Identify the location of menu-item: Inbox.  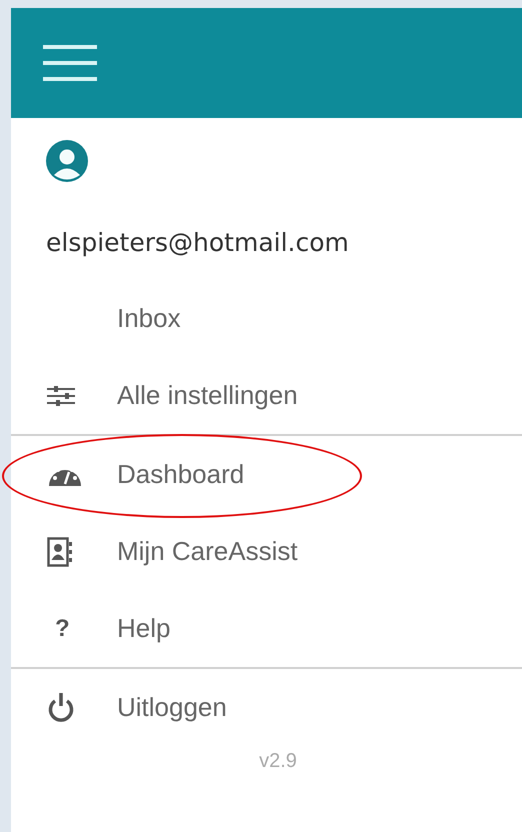
(266, 318).